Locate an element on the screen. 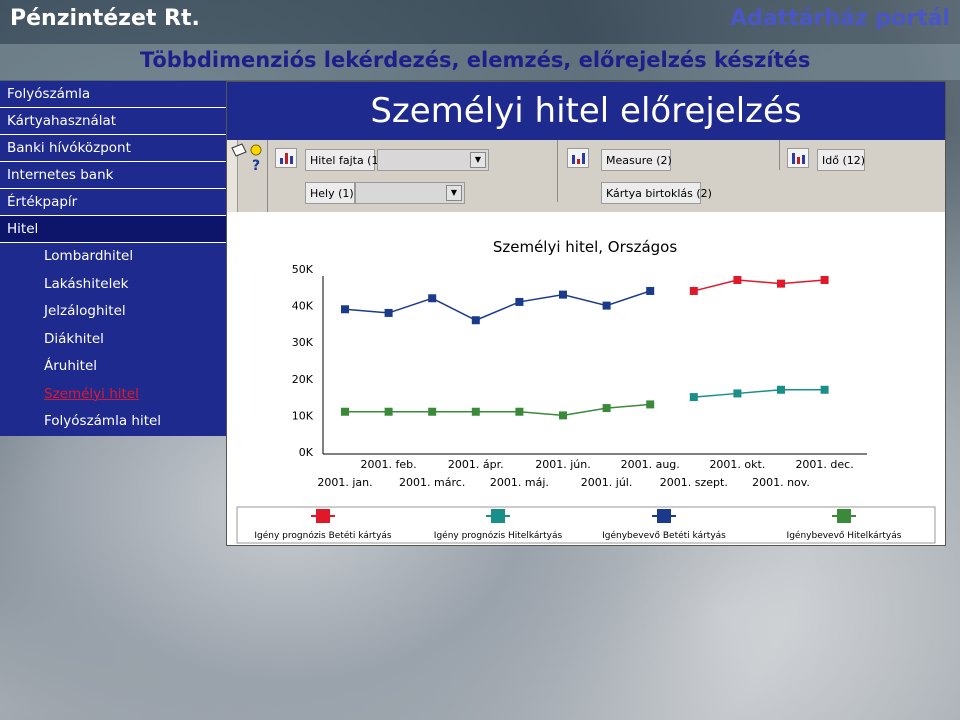  sidebar-item-folyoszamla: Folyószámla is located at coordinates (113, 94).